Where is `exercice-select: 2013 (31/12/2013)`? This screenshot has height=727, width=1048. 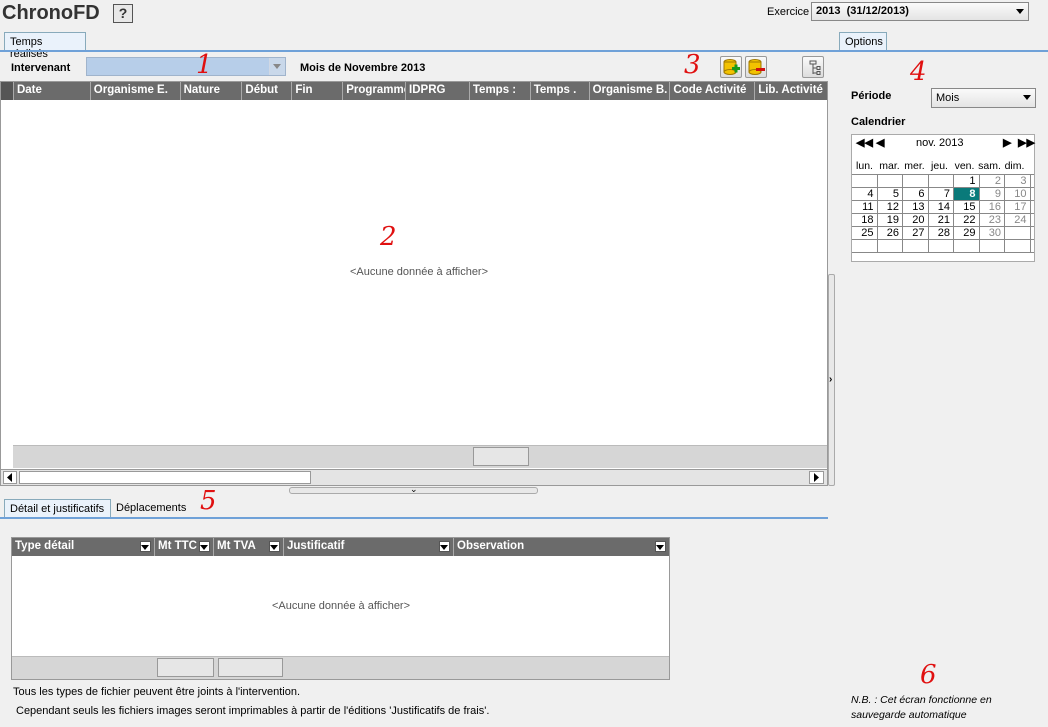 exercice-select: 2013 (31/12/2013) is located at coordinates (920, 11).